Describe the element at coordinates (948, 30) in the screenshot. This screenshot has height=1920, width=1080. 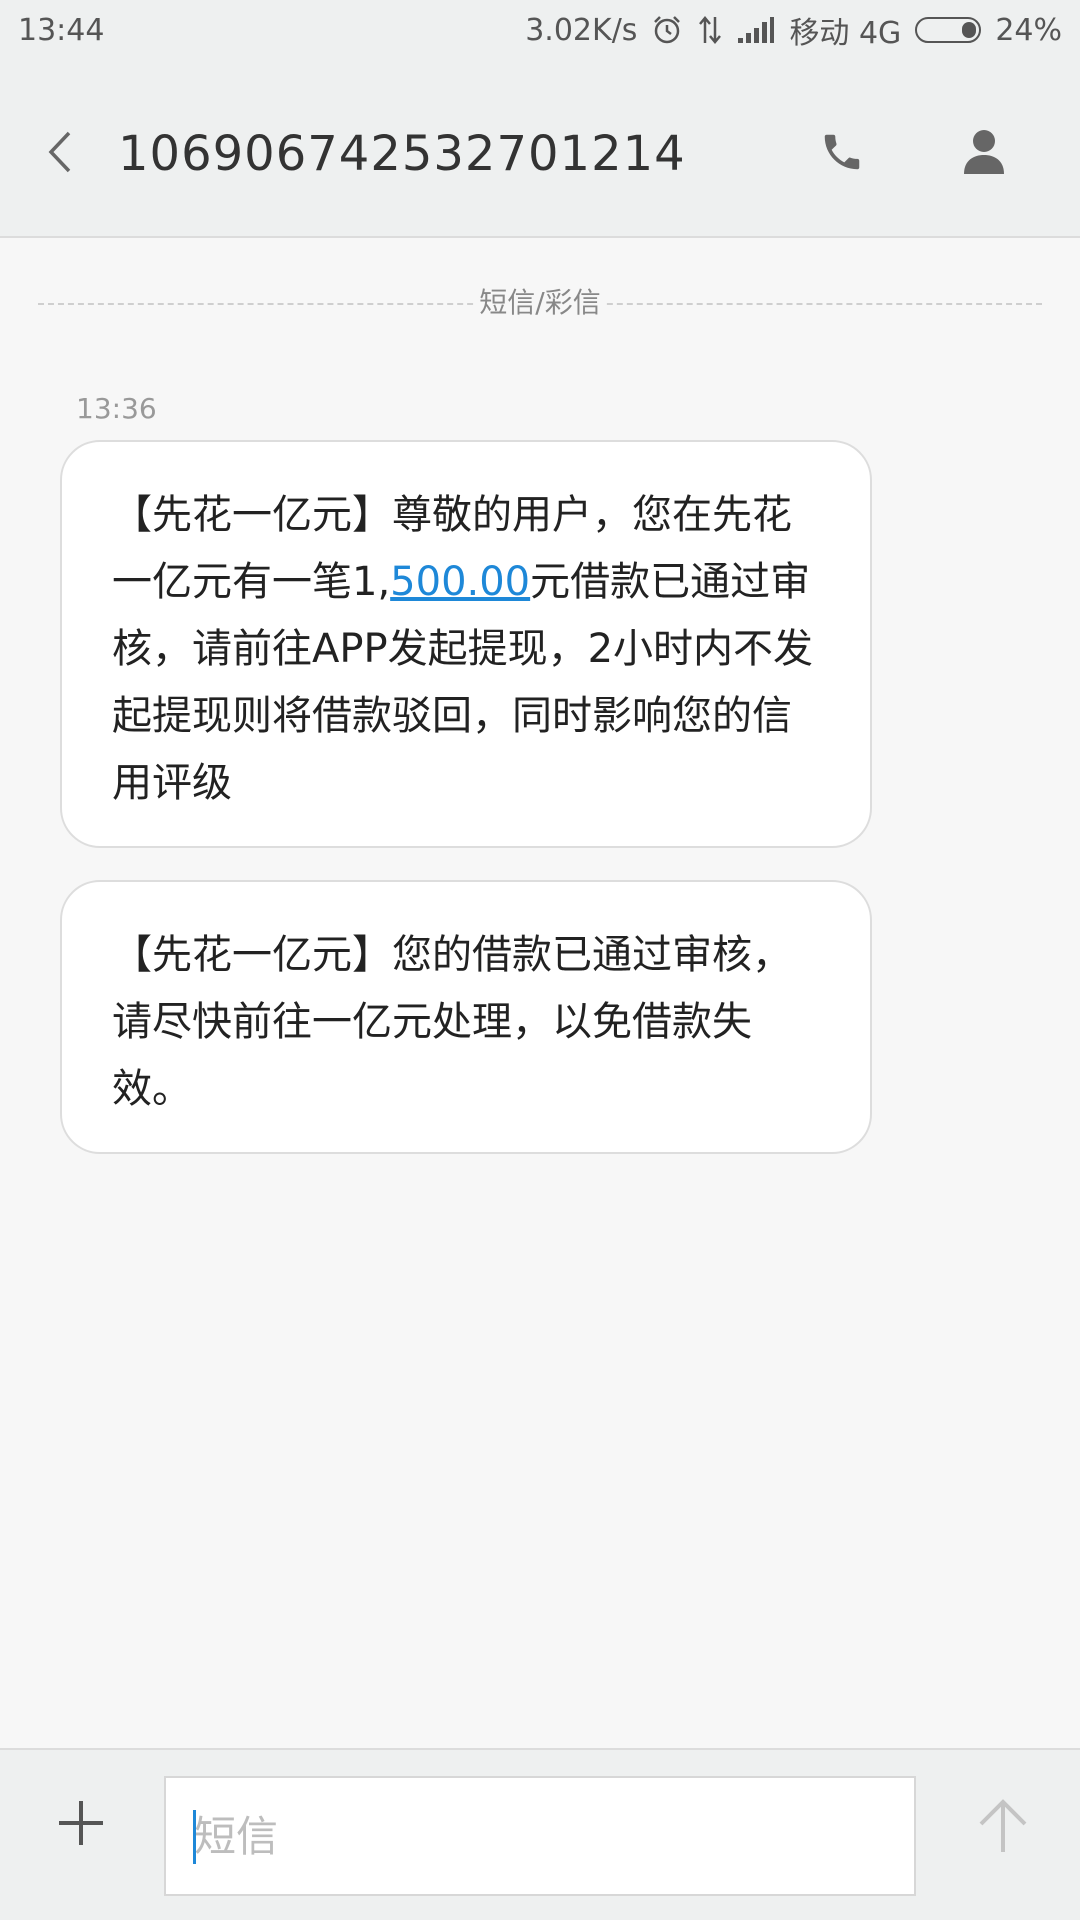
I see `battery-icon` at that location.